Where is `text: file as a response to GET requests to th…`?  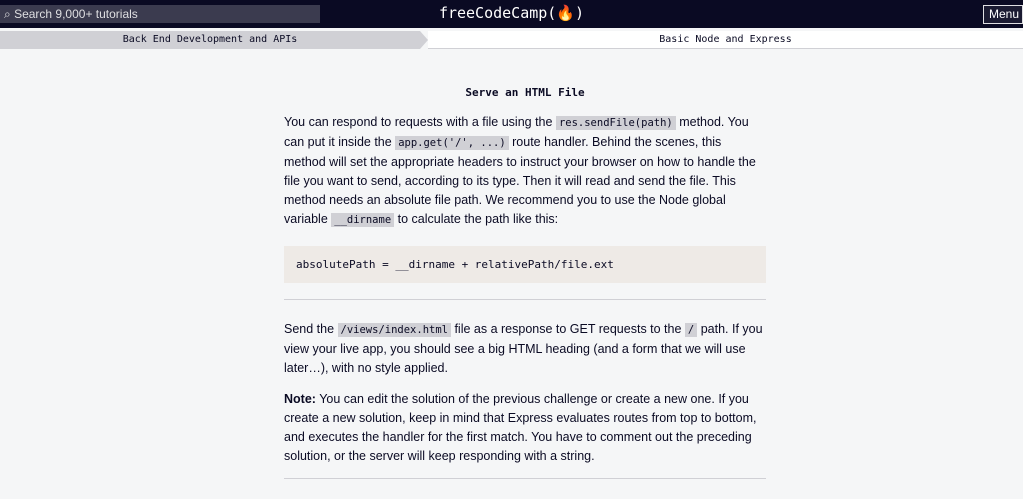
text: file as a response to GET requests to th… is located at coordinates (567, 329).